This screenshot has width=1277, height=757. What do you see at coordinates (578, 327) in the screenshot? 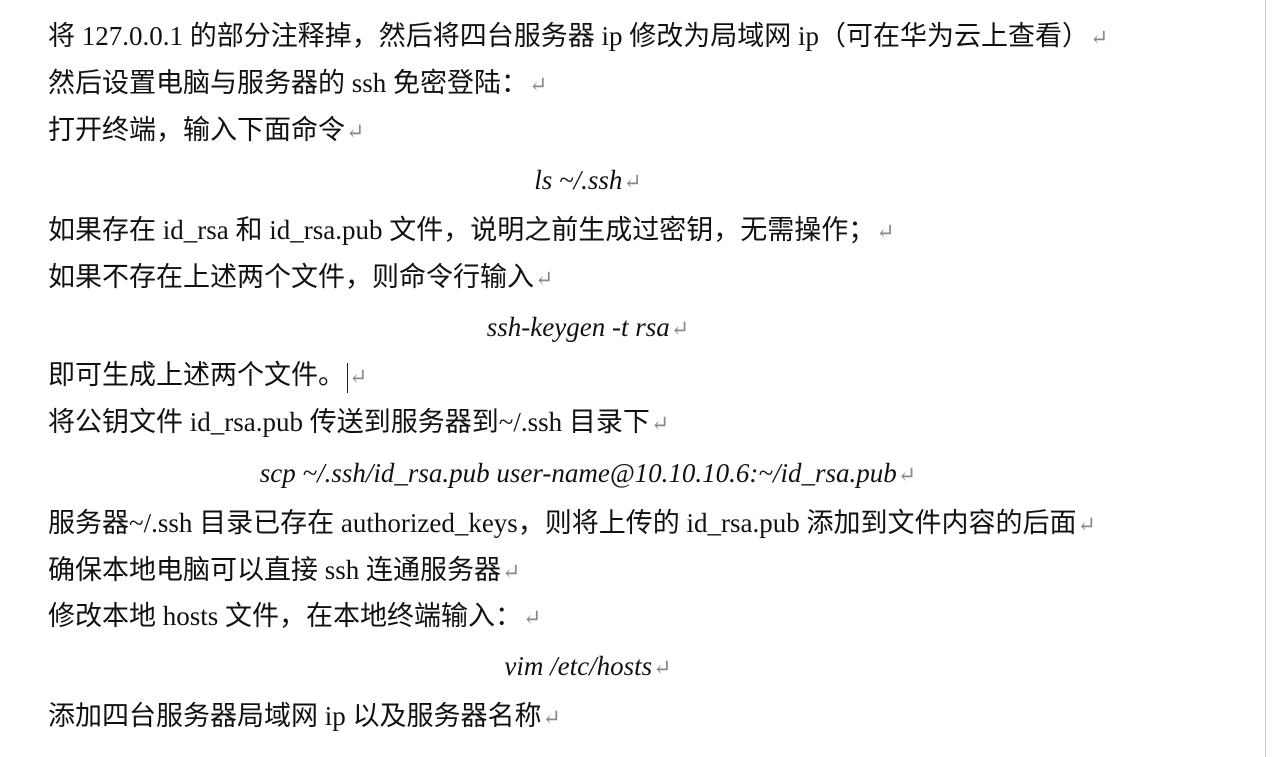
I see `command-text: ssh-keygen -t rsa` at bounding box center [578, 327].